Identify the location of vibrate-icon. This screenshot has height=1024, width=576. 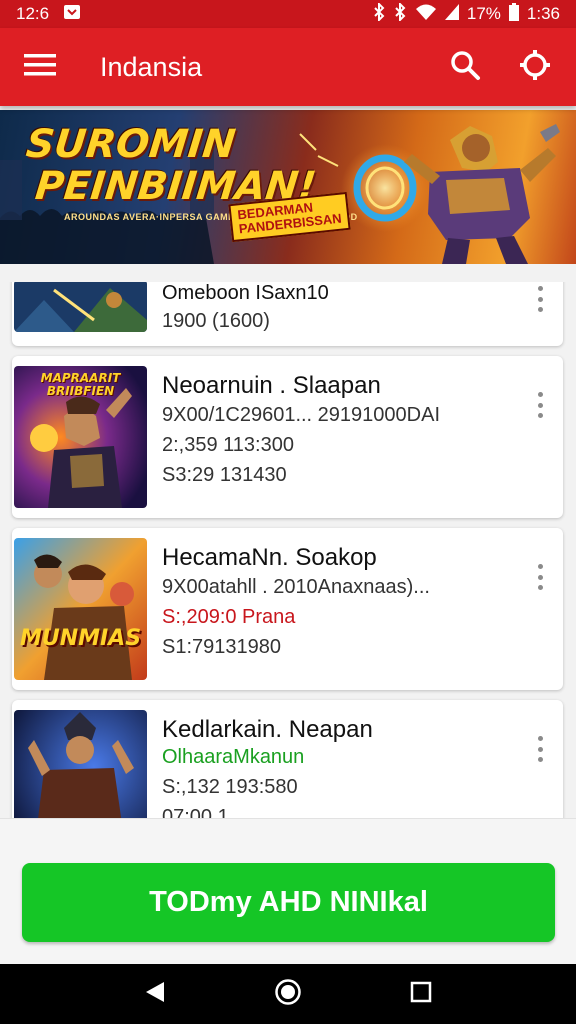
(400, 13).